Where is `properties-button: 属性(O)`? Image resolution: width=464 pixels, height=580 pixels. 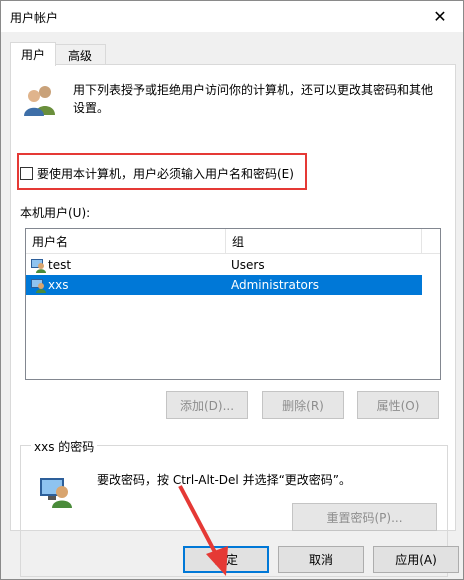 properties-button: 属性(O) is located at coordinates (398, 405).